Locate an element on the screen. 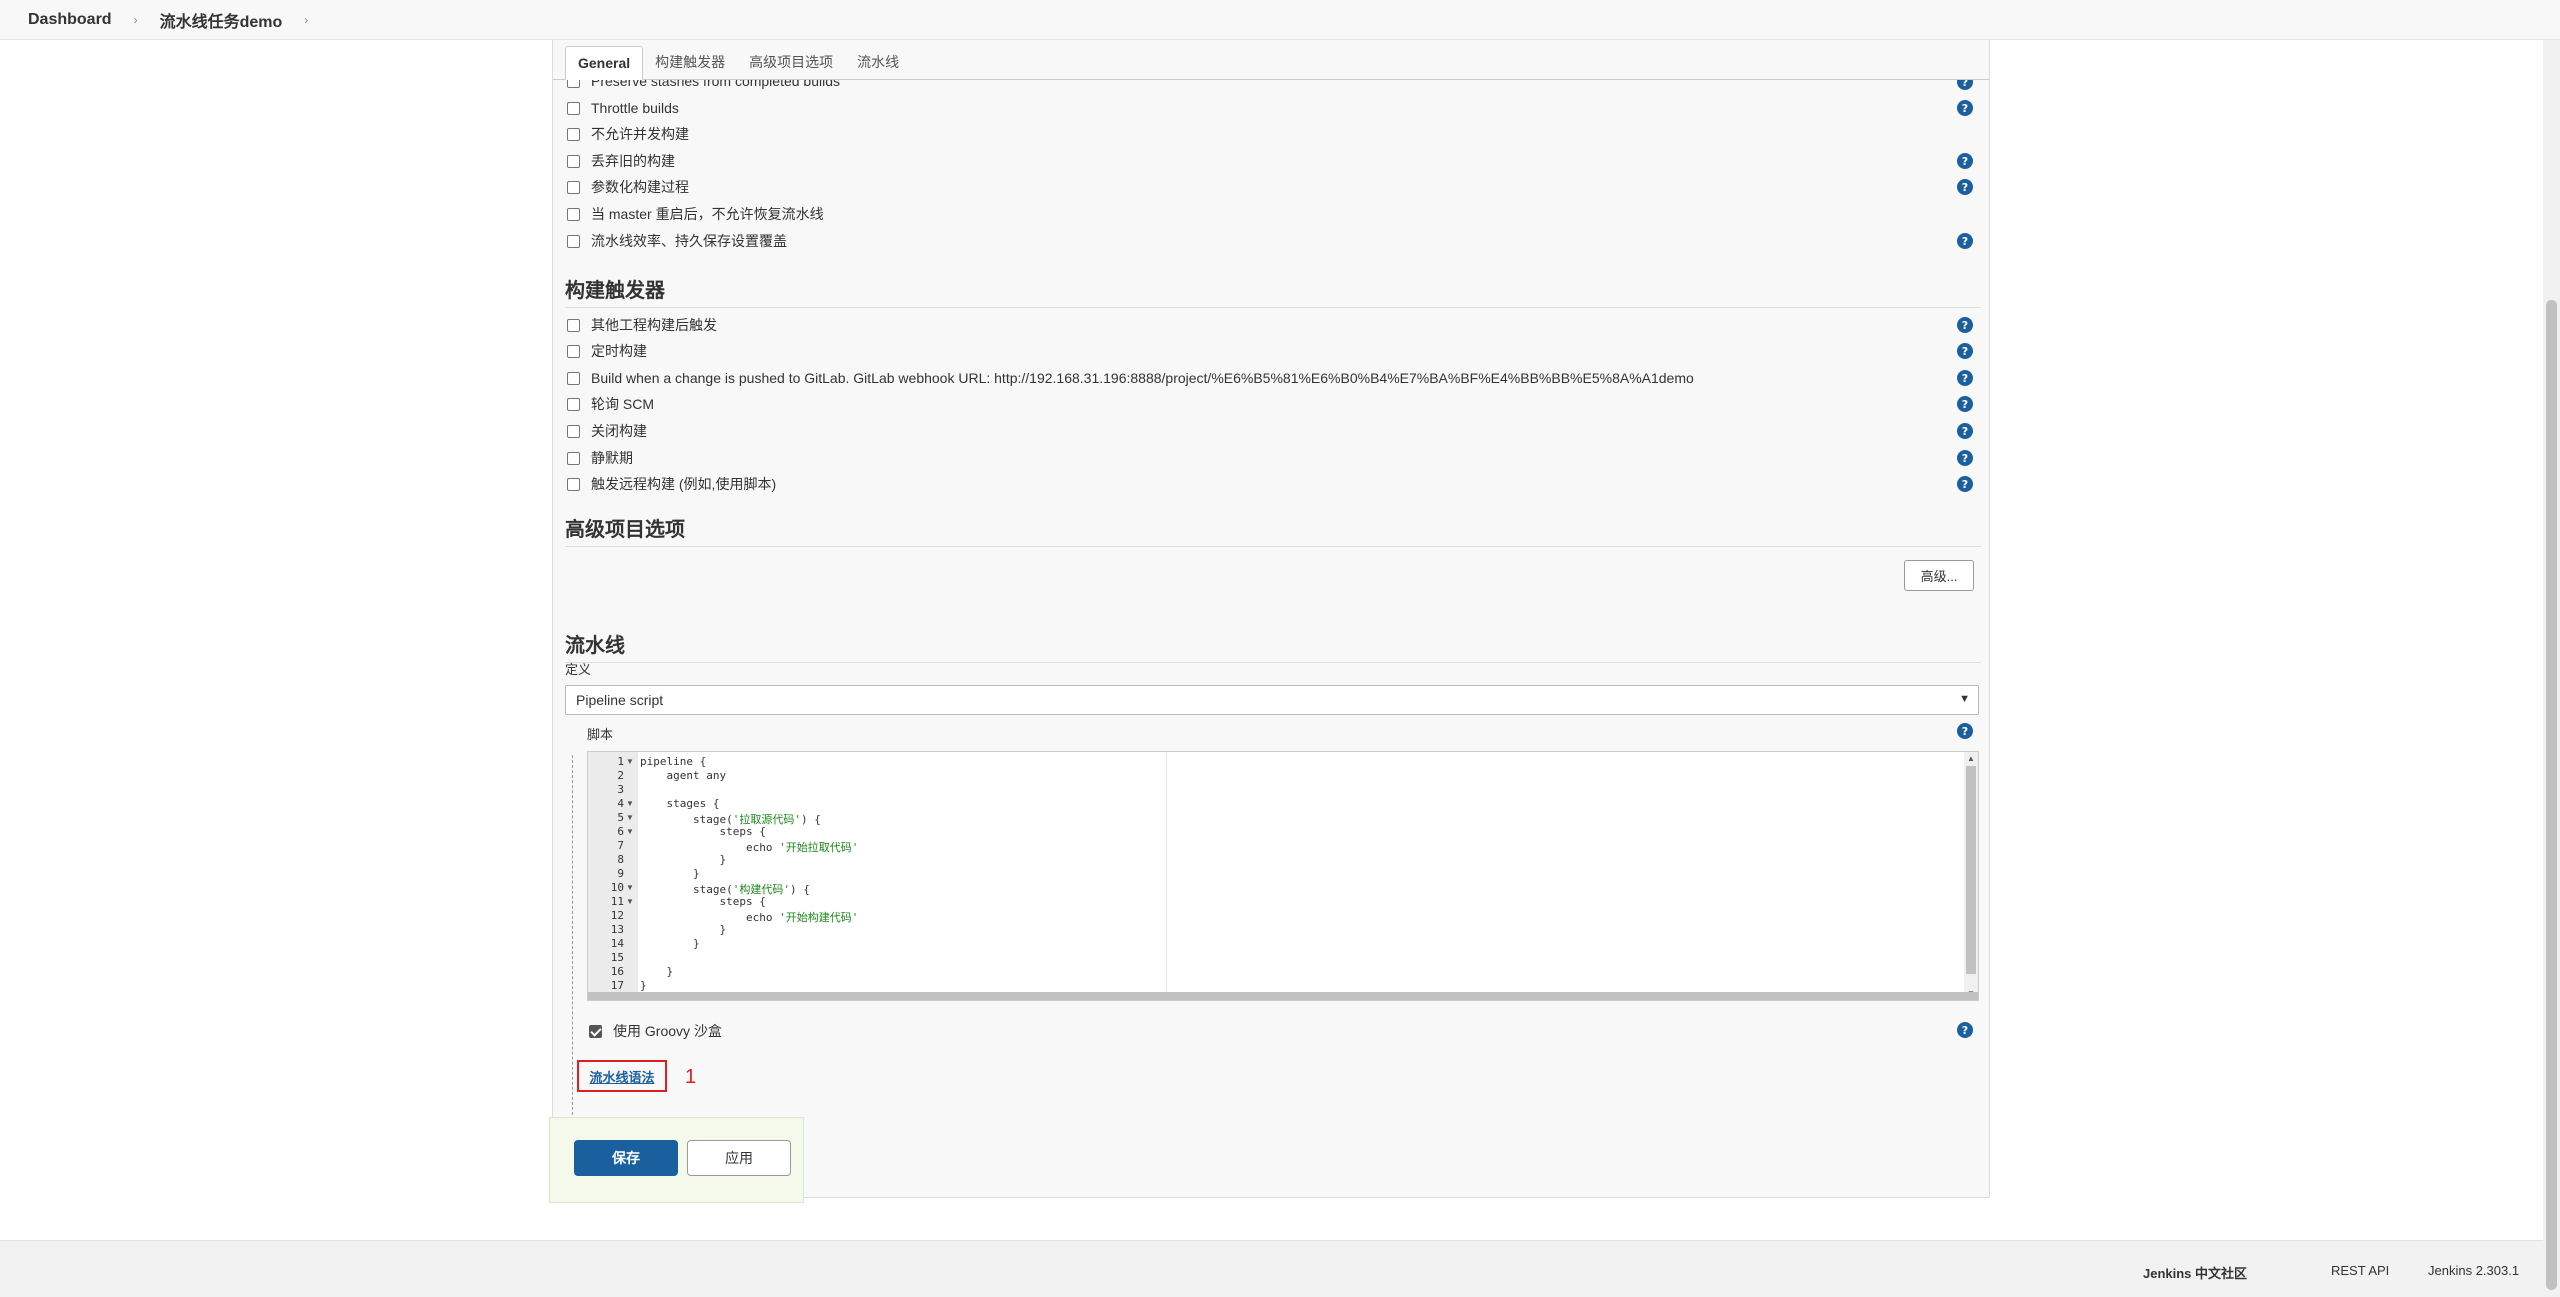 The width and height of the screenshot is (2560, 1297). editor-scrollbar: ▲ ▼ is located at coordinates (1971, 876).